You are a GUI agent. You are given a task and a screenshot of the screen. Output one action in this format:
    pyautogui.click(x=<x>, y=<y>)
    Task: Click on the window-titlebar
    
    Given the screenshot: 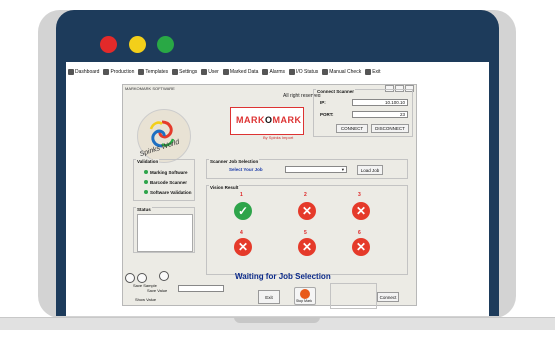 What is the action you would take?
    pyautogui.click(x=277, y=35)
    